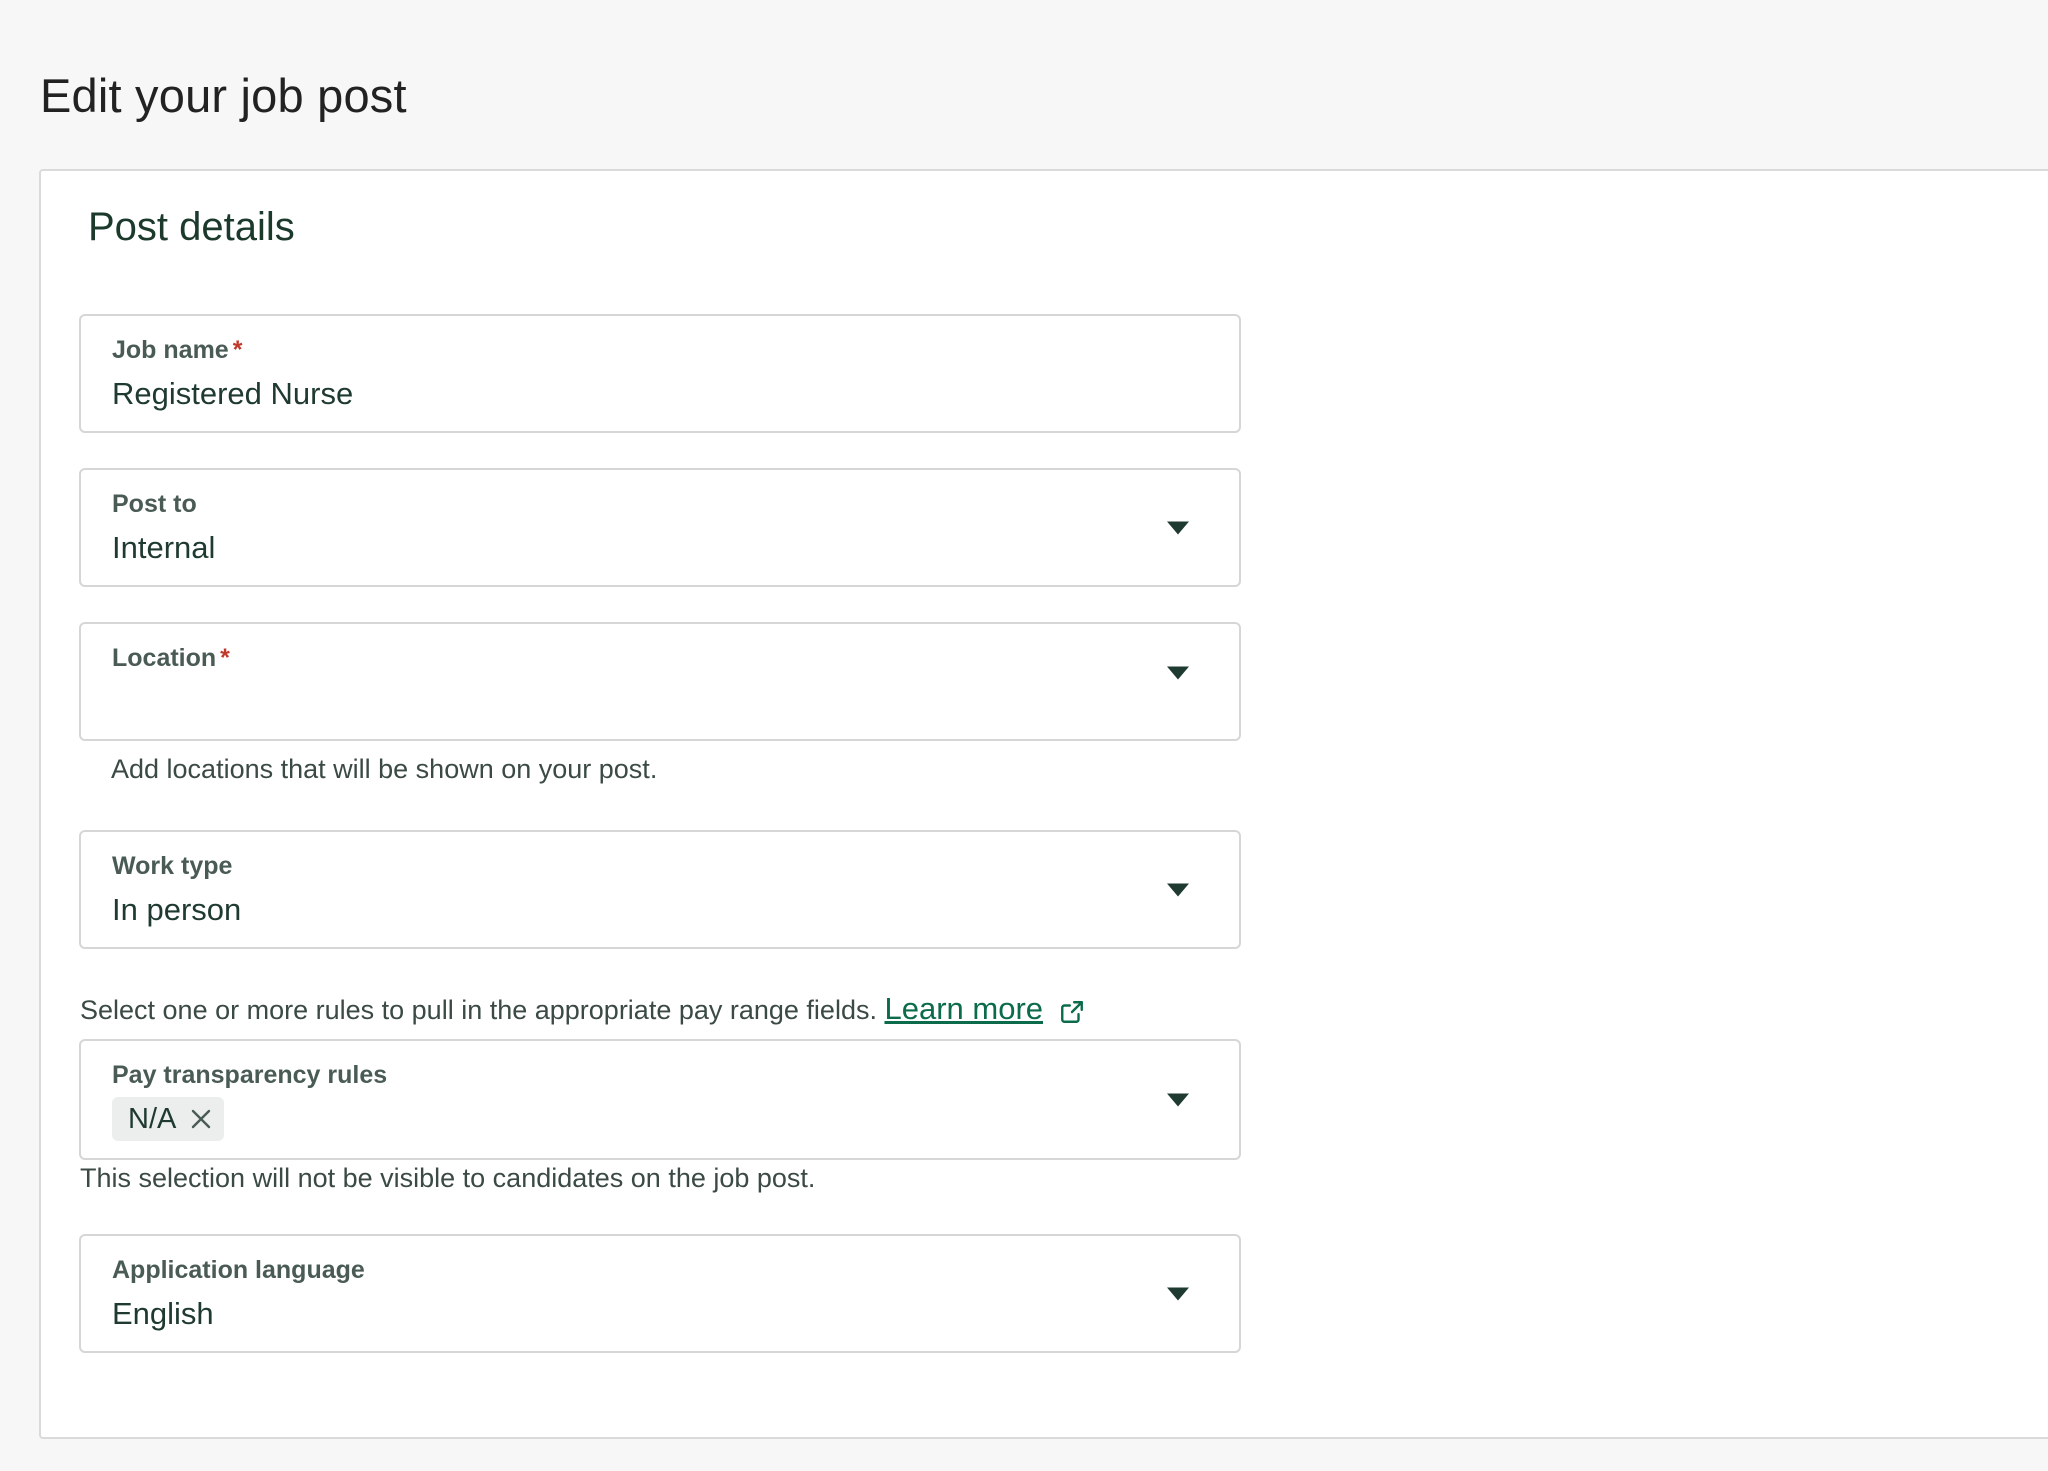 This screenshot has height=1471, width=2048. Describe the element at coordinates (191, 227) in the screenshot. I see `card-title: Post details` at that location.